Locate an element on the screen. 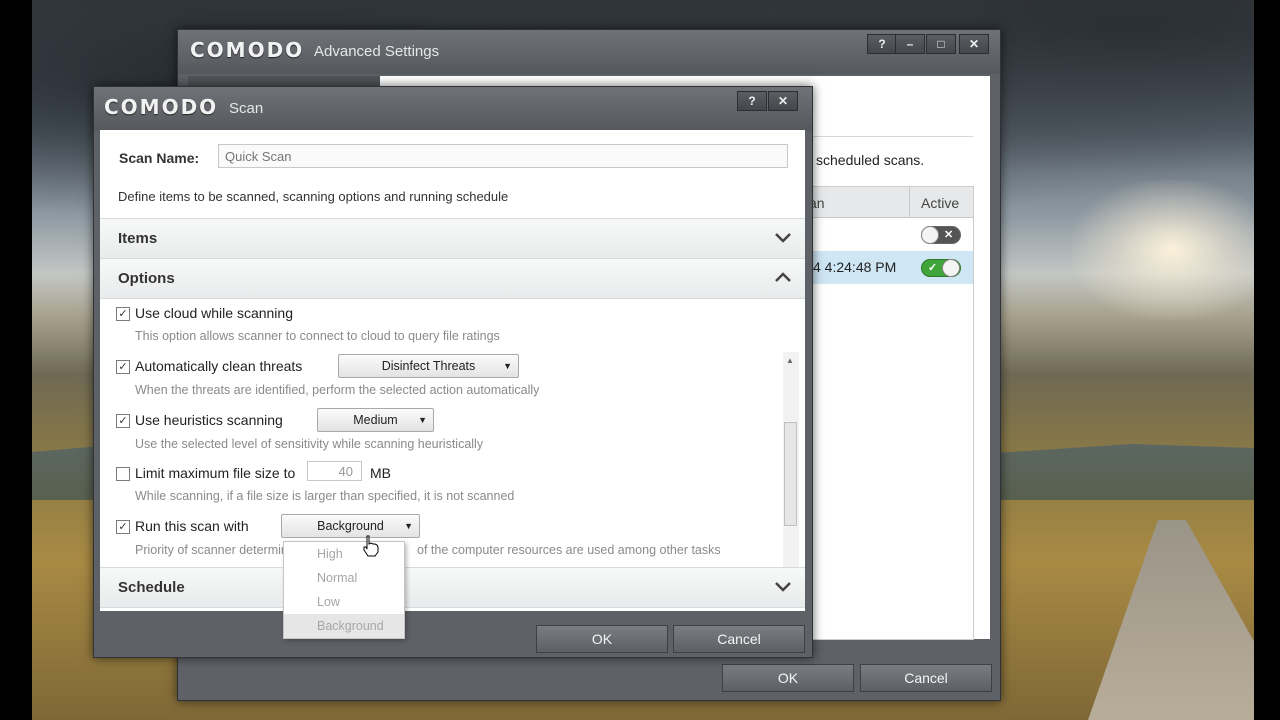  max-file-size-input: 40 is located at coordinates (334, 471).